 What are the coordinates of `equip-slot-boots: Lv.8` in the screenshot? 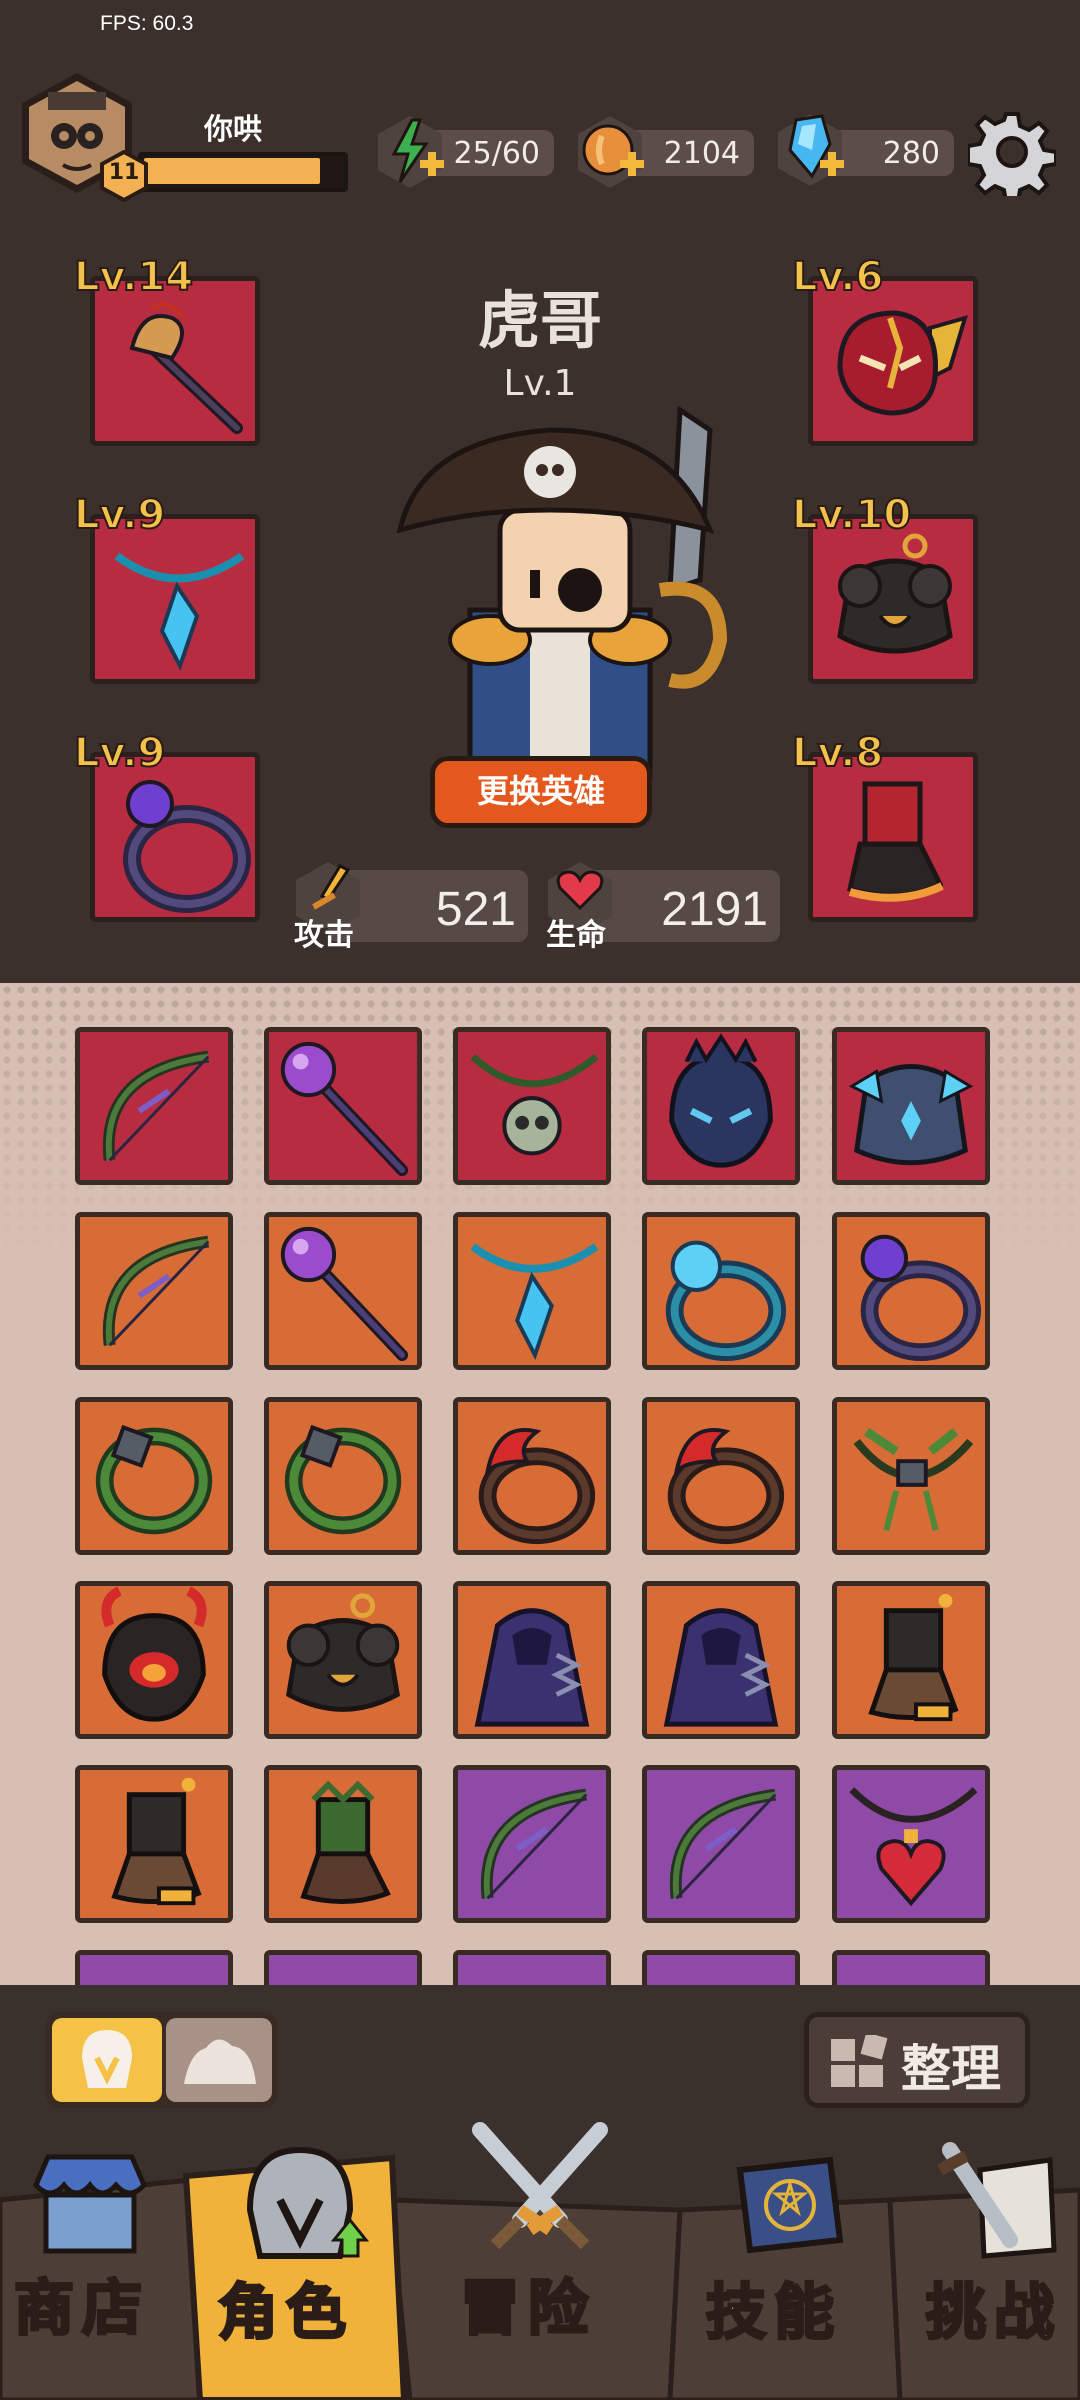 It's located at (885, 826).